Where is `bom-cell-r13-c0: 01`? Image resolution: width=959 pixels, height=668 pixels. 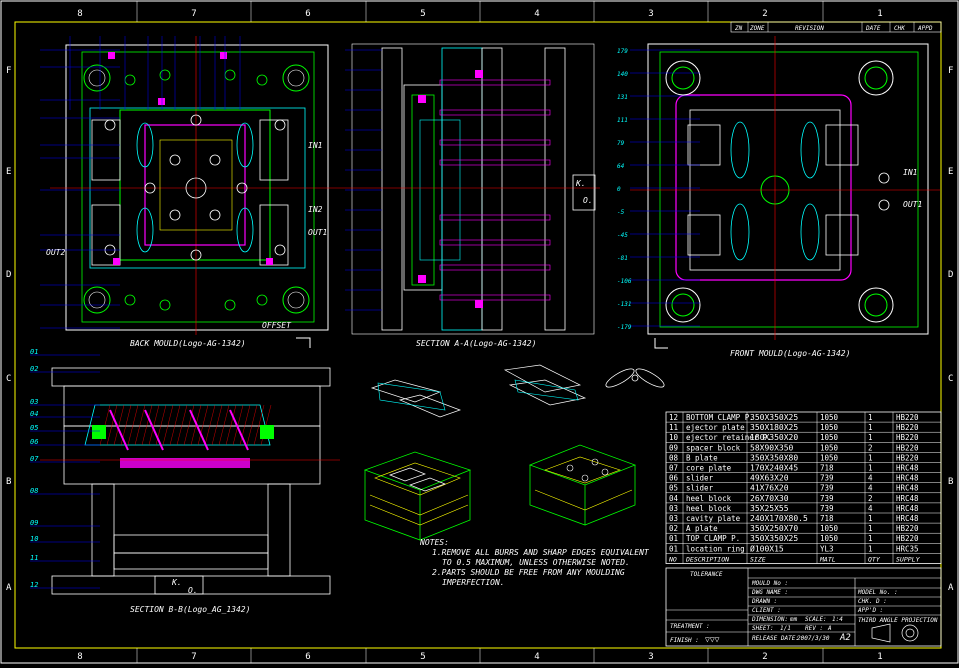
bom-cell-r13-c0: 01 is located at coordinates (673, 548).